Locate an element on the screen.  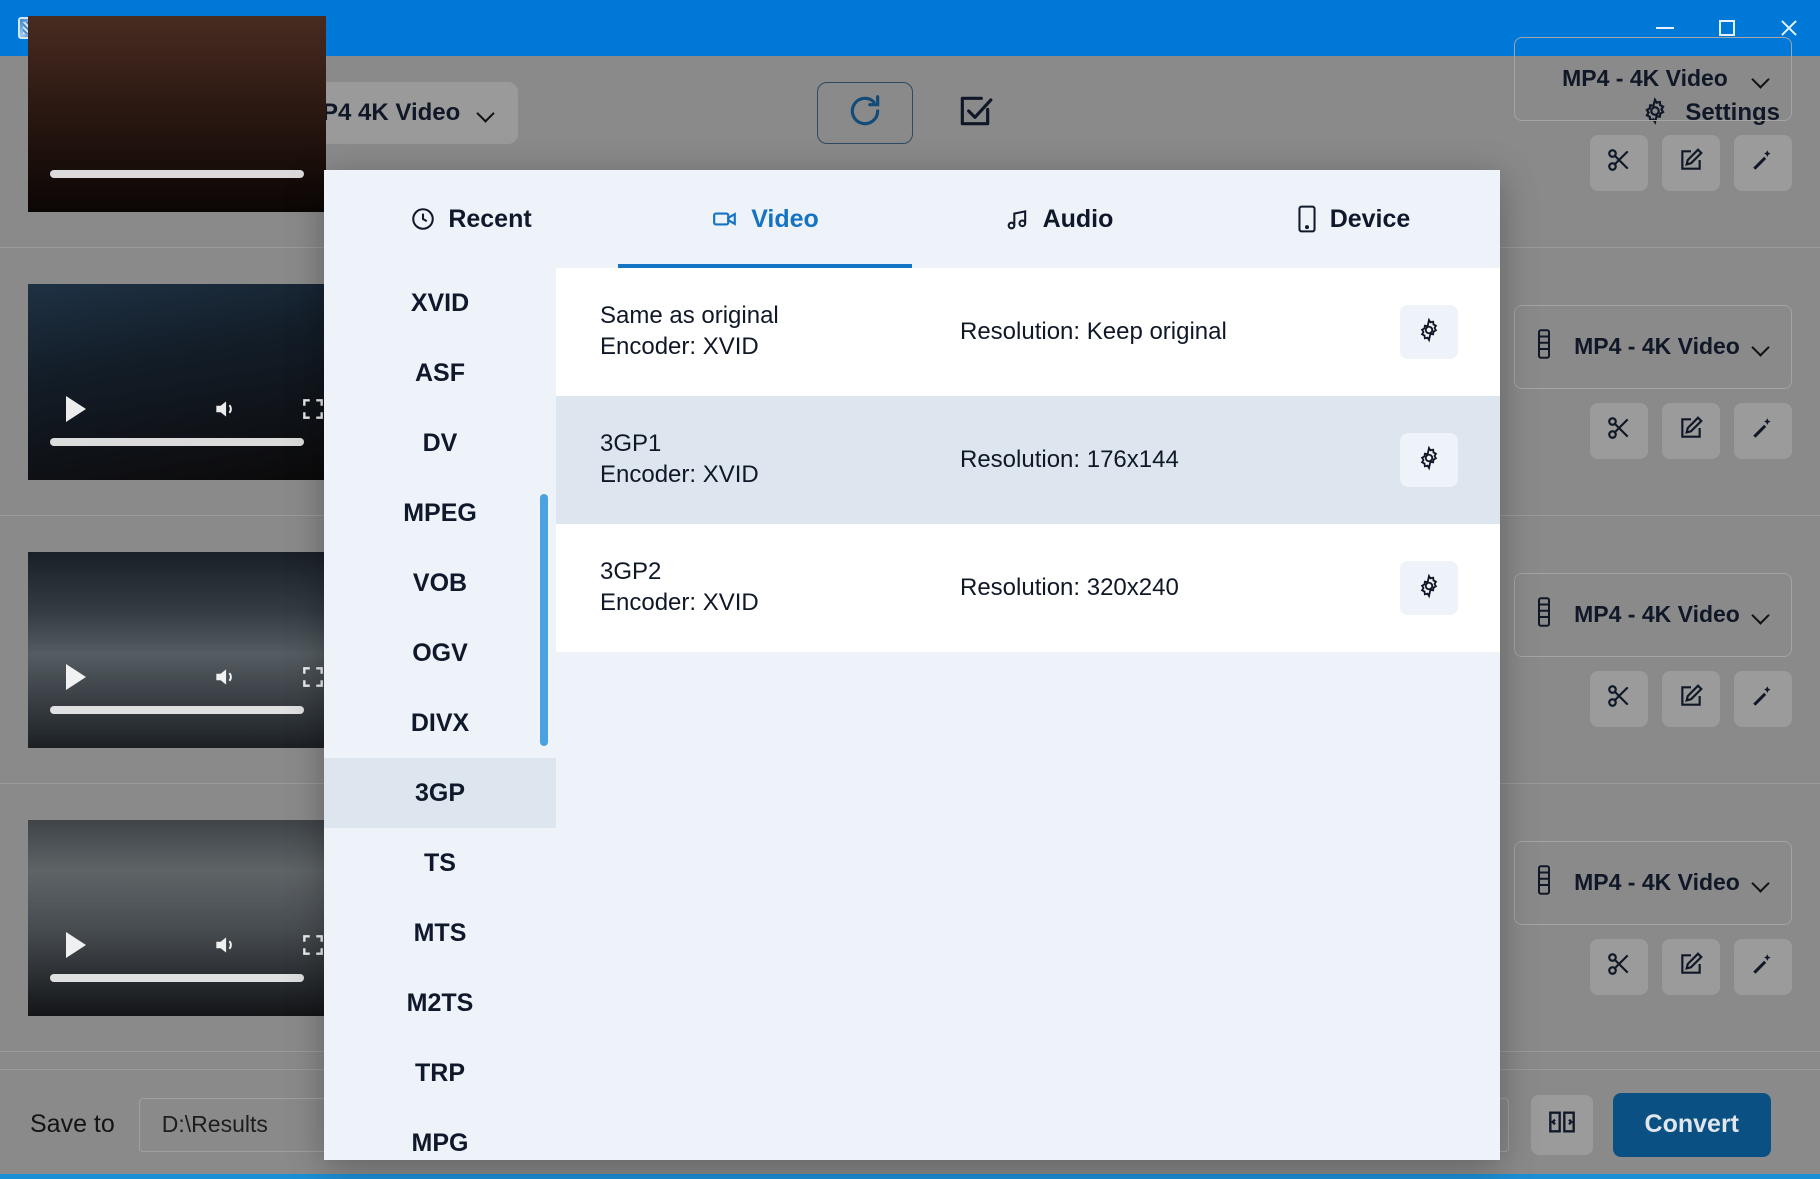
format-item-m2ts: M2TS is located at coordinates (440, 1003).